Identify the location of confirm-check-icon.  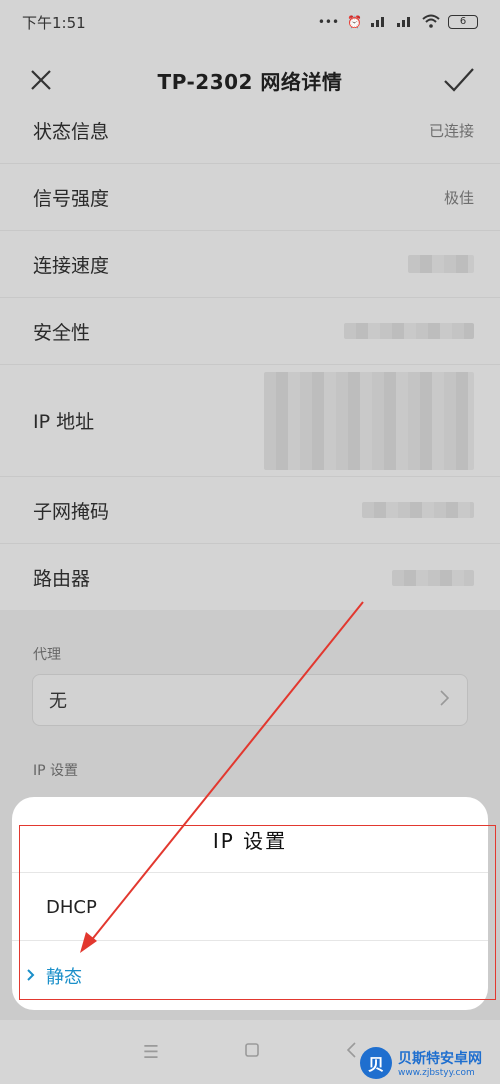
(459, 80).